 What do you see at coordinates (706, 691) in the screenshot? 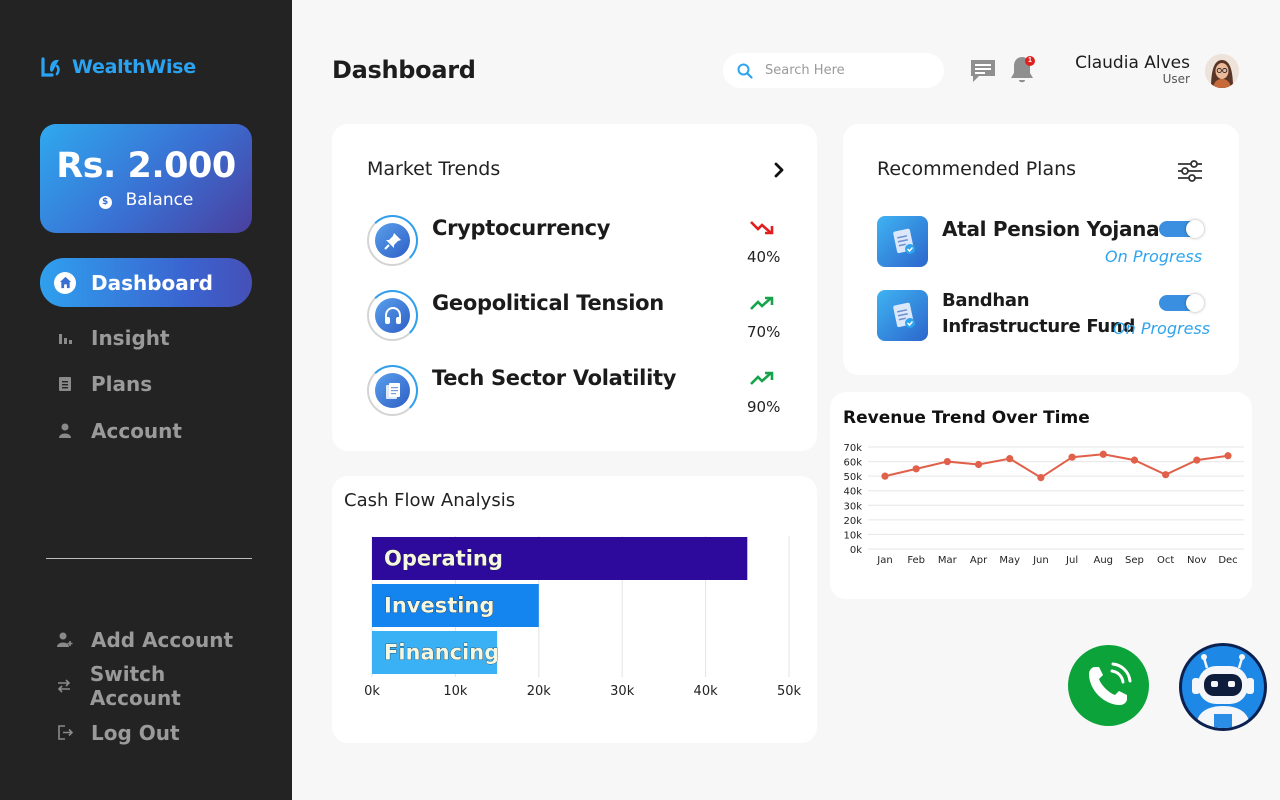
I see `x-tick-label: 40k` at bounding box center [706, 691].